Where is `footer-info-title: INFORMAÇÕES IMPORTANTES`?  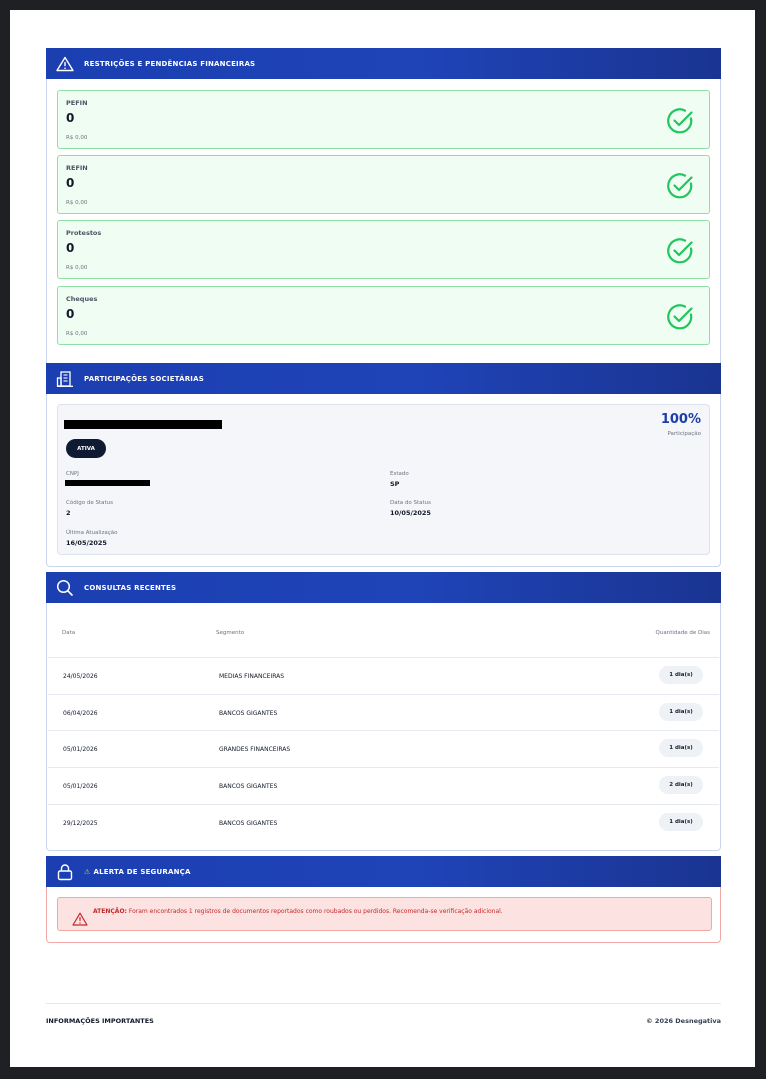 footer-info-title: INFORMAÇÕES IMPORTANTES is located at coordinates (100, 1021).